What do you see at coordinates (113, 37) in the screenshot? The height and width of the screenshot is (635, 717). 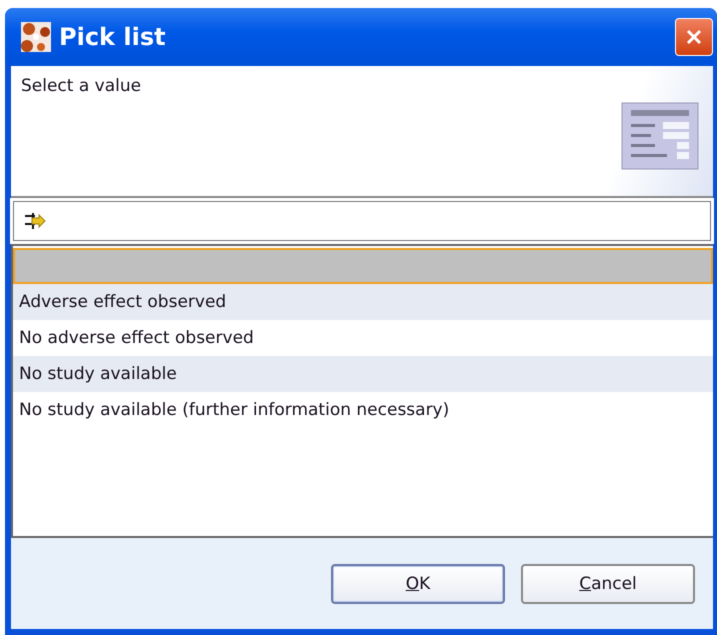 I see `window-title: Pick list` at bounding box center [113, 37].